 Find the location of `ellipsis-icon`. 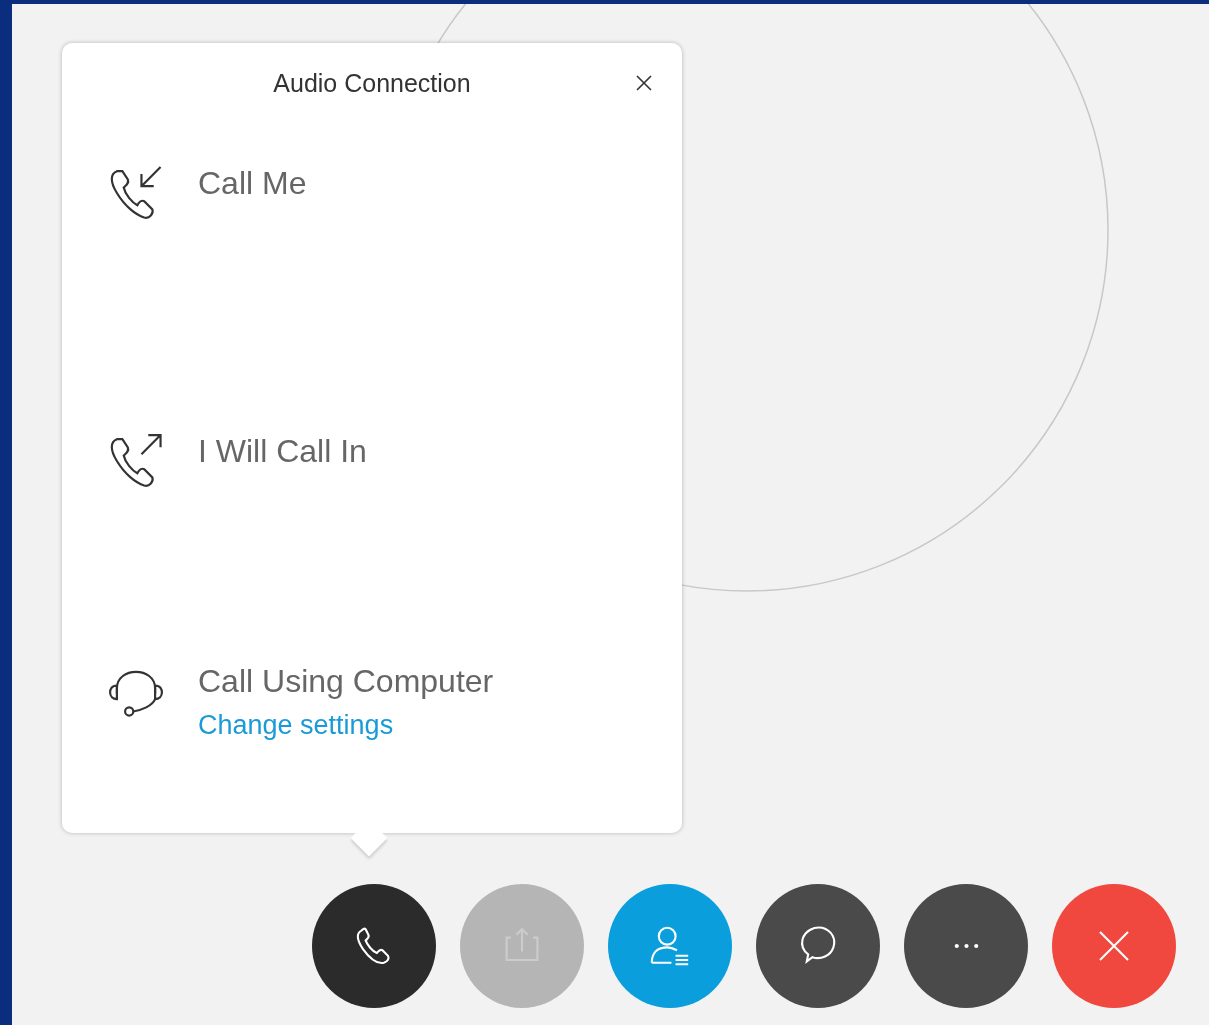

ellipsis-icon is located at coordinates (966, 946).